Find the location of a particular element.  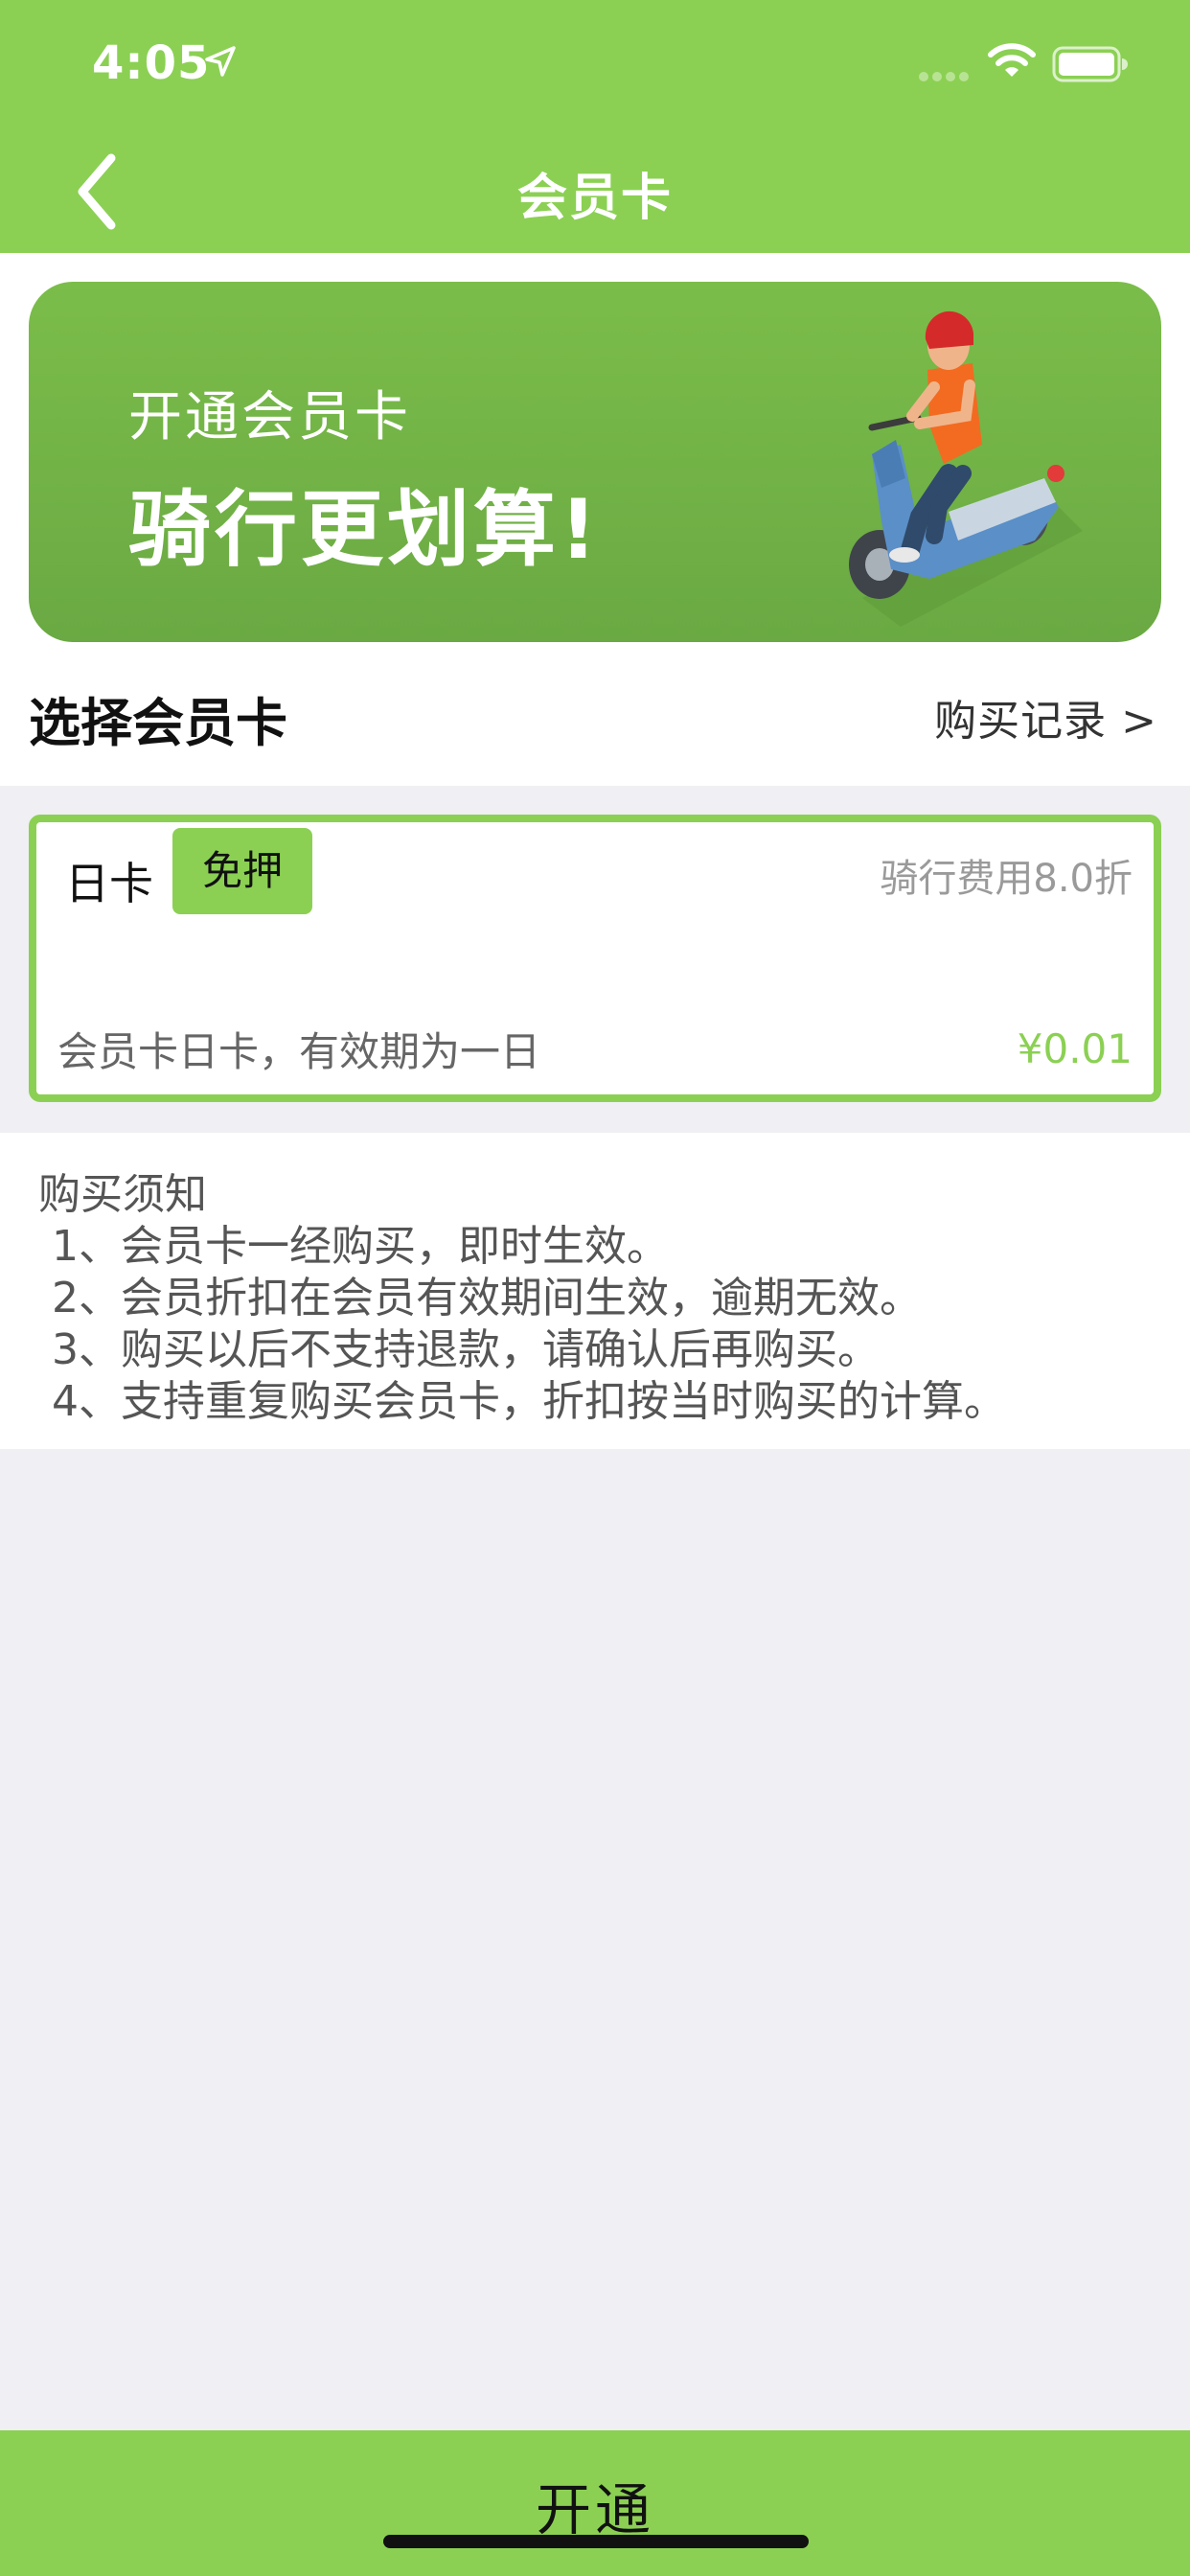

card-description: 会员卡日卡，有效期为一日 is located at coordinates (299, 1051).